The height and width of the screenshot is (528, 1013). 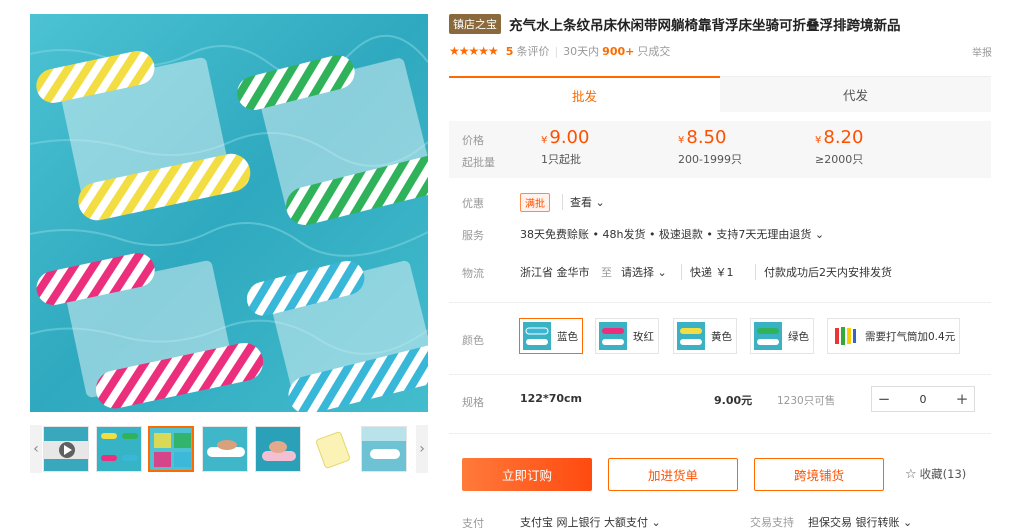 What do you see at coordinates (884, 399) in the screenshot?
I see `quantity-minus-button: −` at bounding box center [884, 399].